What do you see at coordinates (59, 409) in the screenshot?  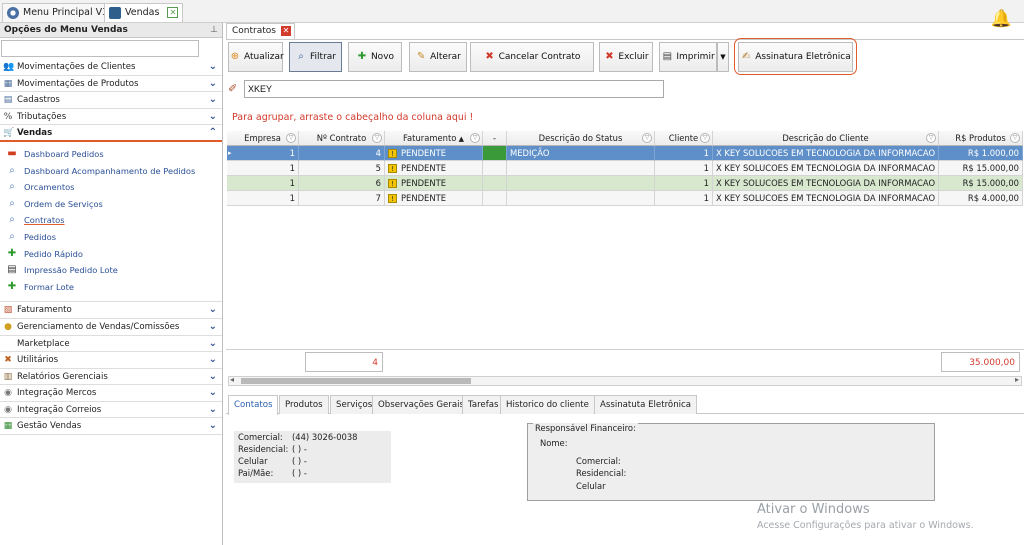 I see `sidebar-category-label: Integração Correios` at bounding box center [59, 409].